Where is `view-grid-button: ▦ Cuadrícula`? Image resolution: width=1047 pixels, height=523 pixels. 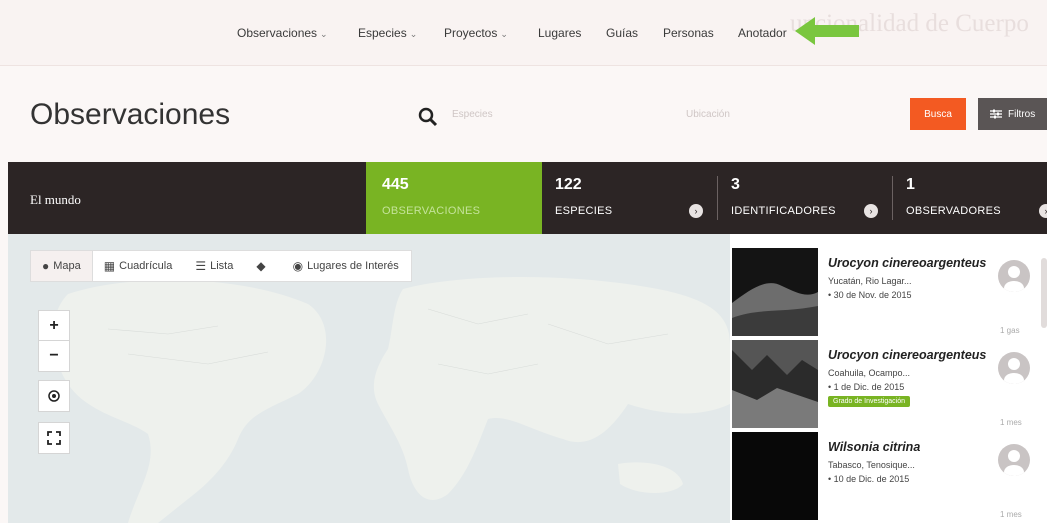 view-grid-button: ▦ Cuadrícula is located at coordinates (139, 266).